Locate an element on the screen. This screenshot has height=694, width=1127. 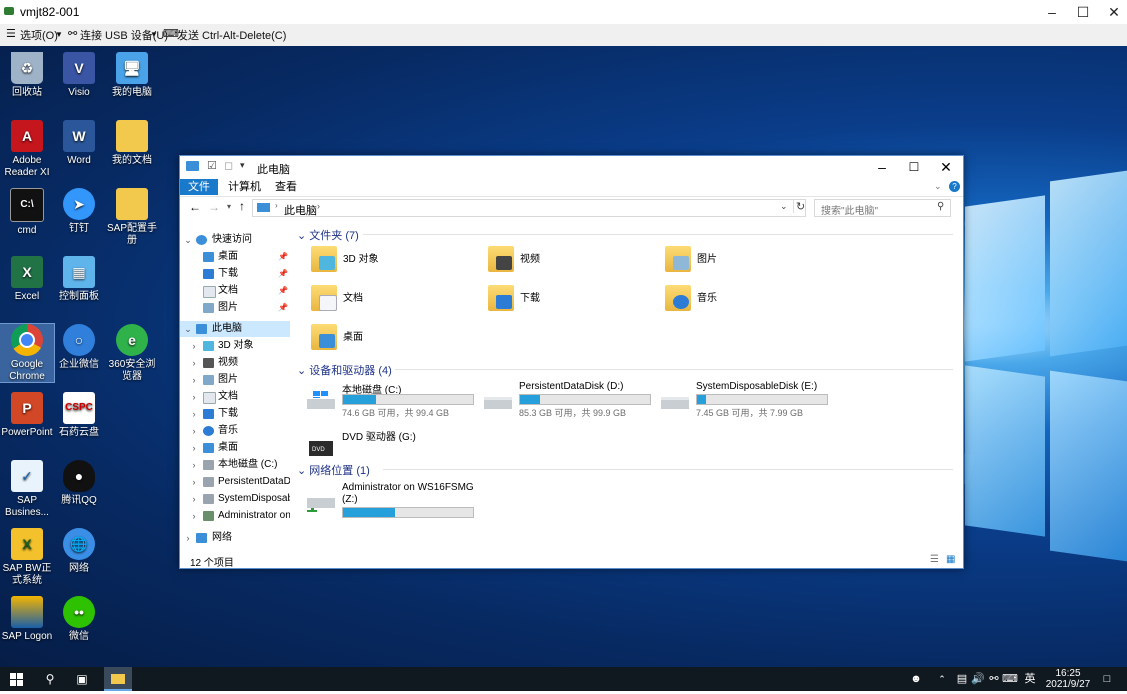
options-menu: 选项(O) is located at coordinates (39, 35).